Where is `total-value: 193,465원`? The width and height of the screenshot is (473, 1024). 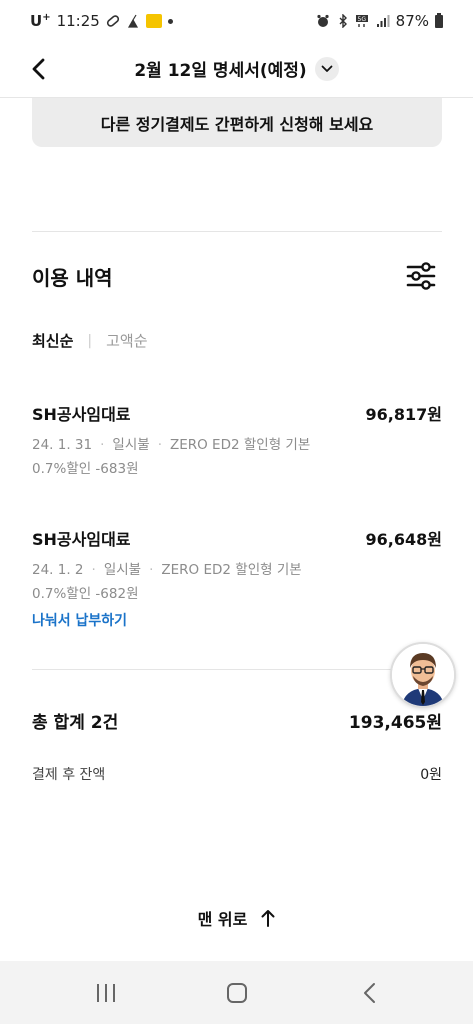 total-value: 193,465원 is located at coordinates (395, 723).